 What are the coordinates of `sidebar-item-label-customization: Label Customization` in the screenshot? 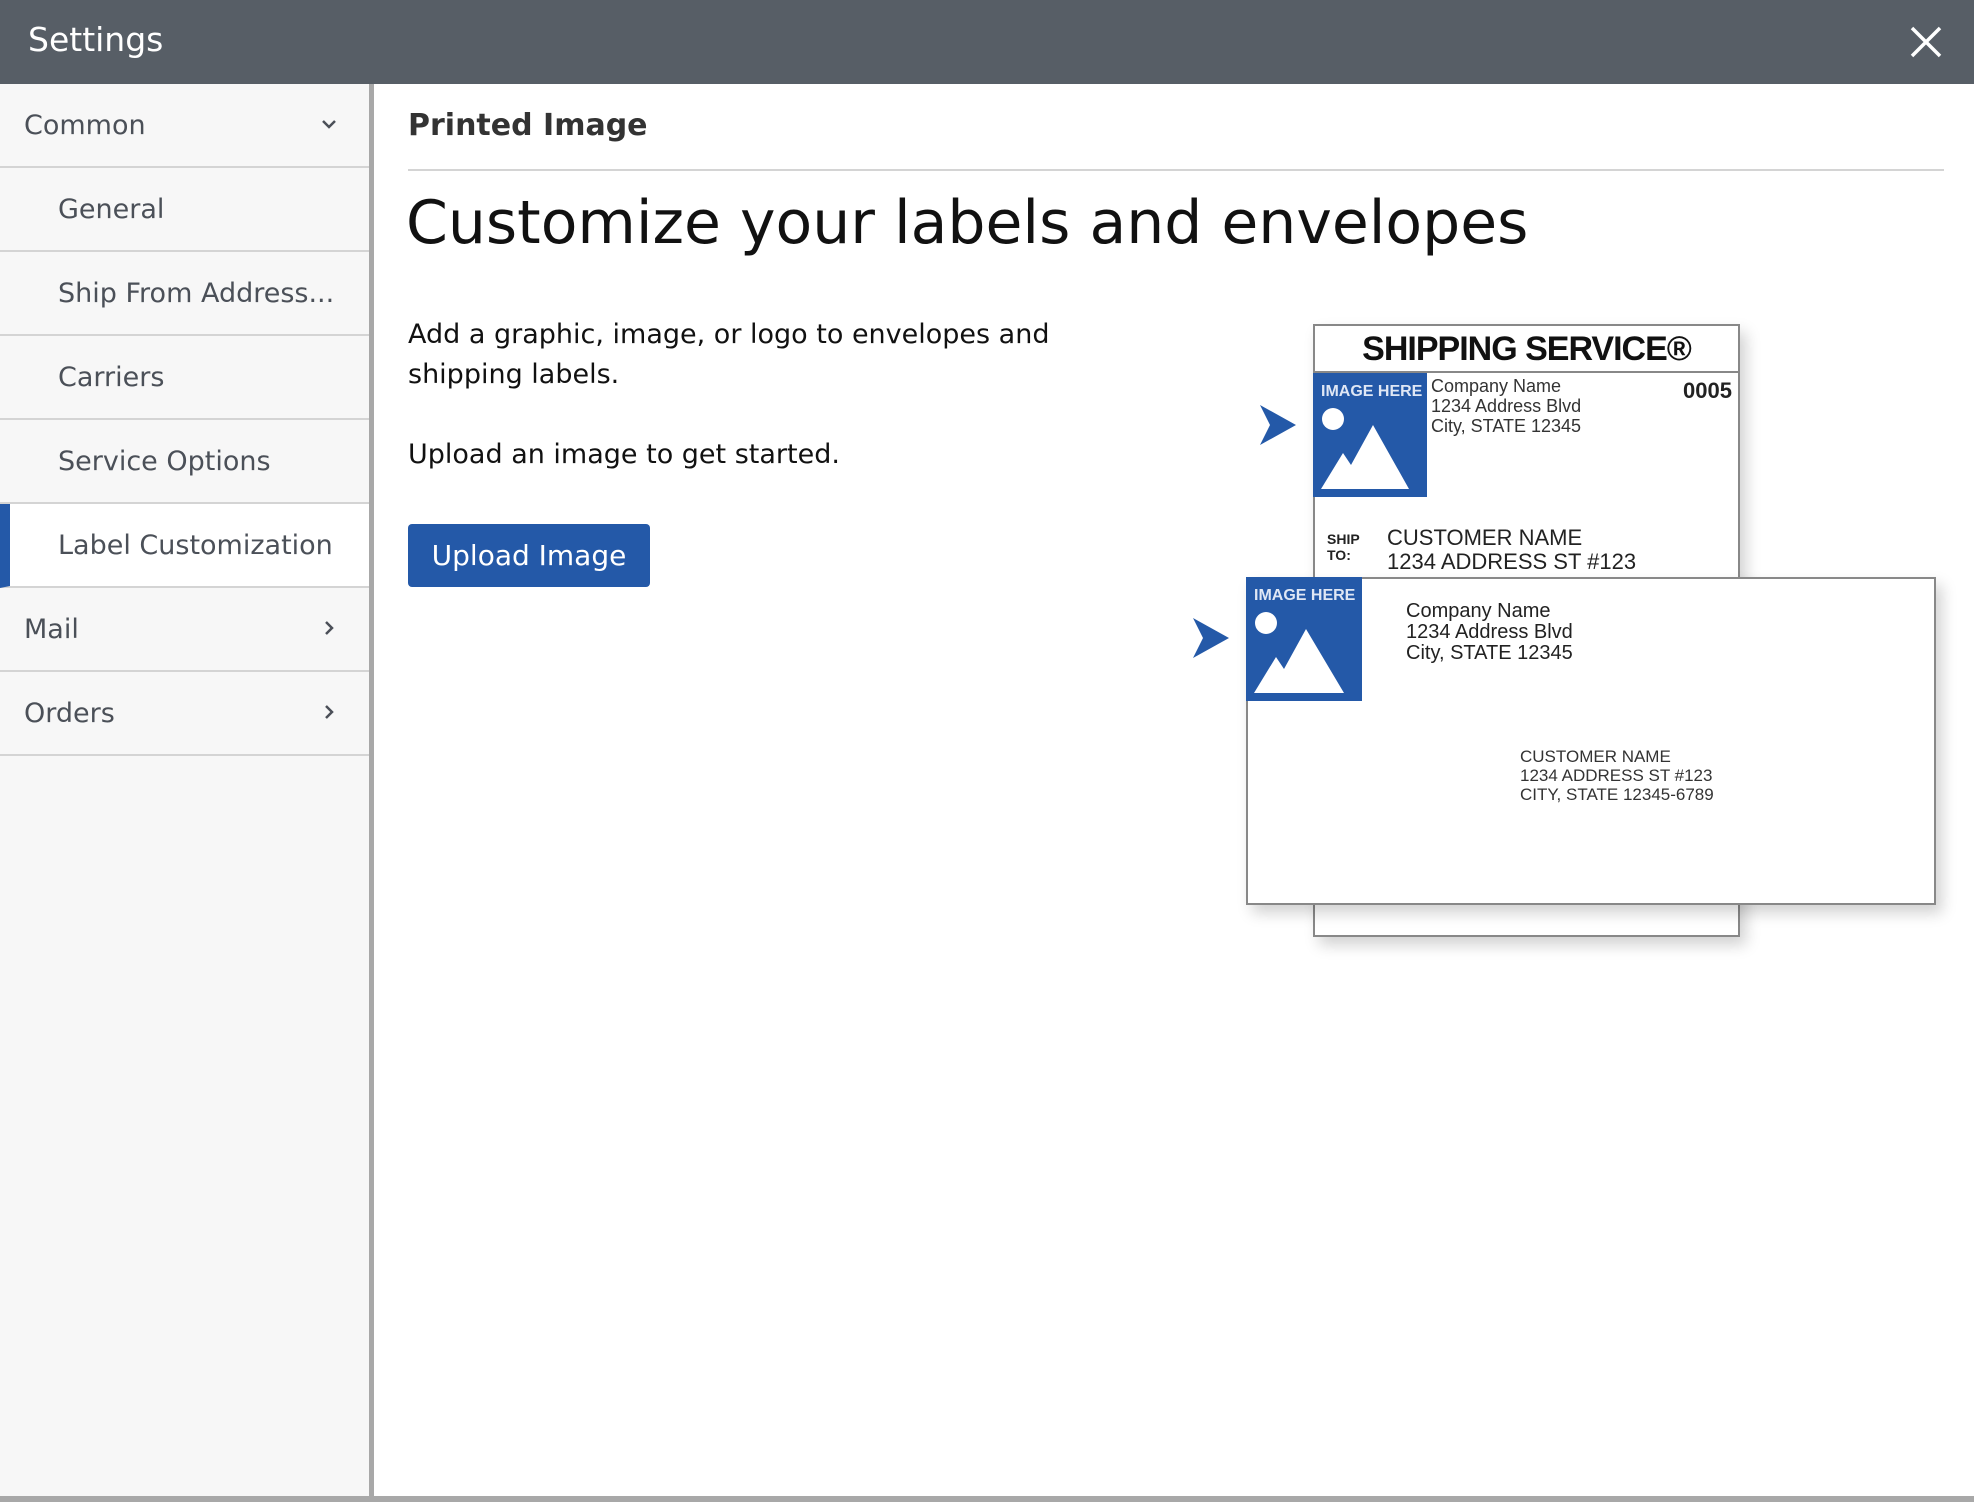 It's located at (184, 546).